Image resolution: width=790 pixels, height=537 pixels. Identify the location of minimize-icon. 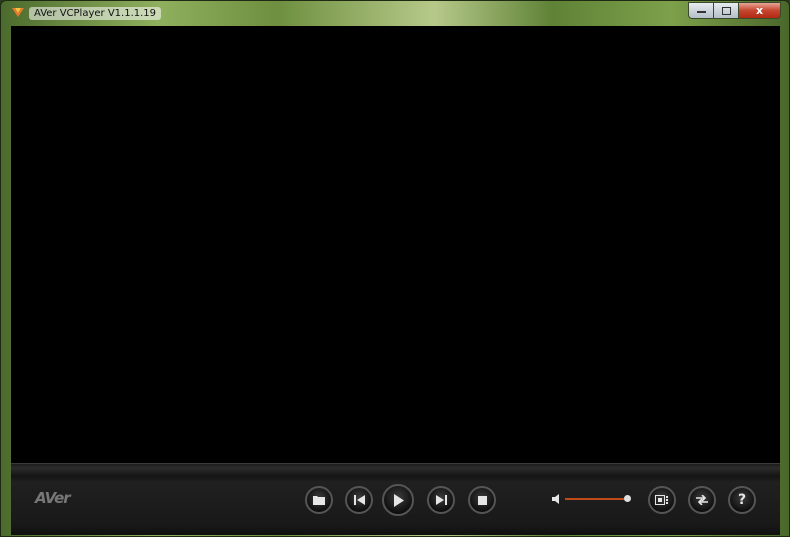
(701, 11).